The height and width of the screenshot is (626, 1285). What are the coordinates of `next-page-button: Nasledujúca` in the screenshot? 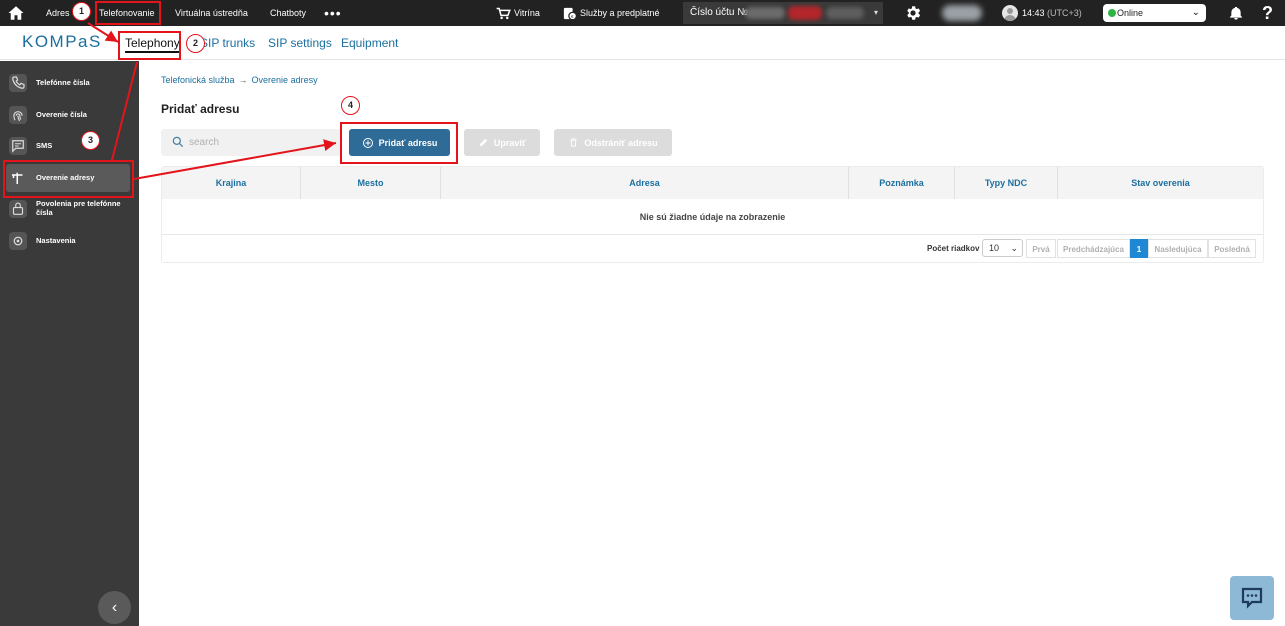 It's located at (1178, 248).